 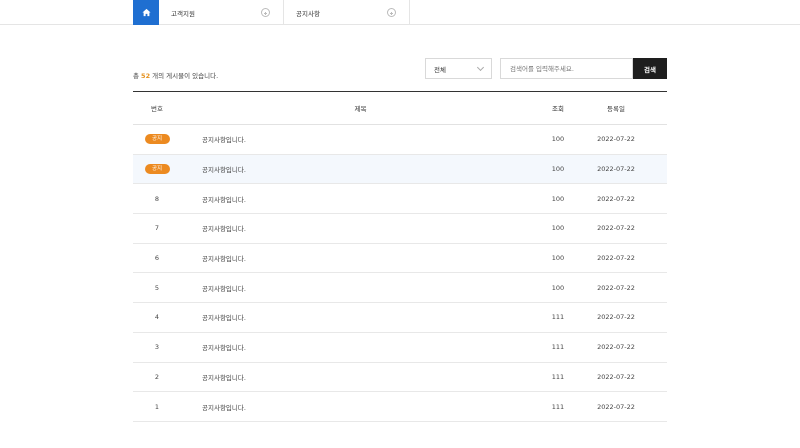 I want to click on header-views: 조회, so click(x=558, y=109).